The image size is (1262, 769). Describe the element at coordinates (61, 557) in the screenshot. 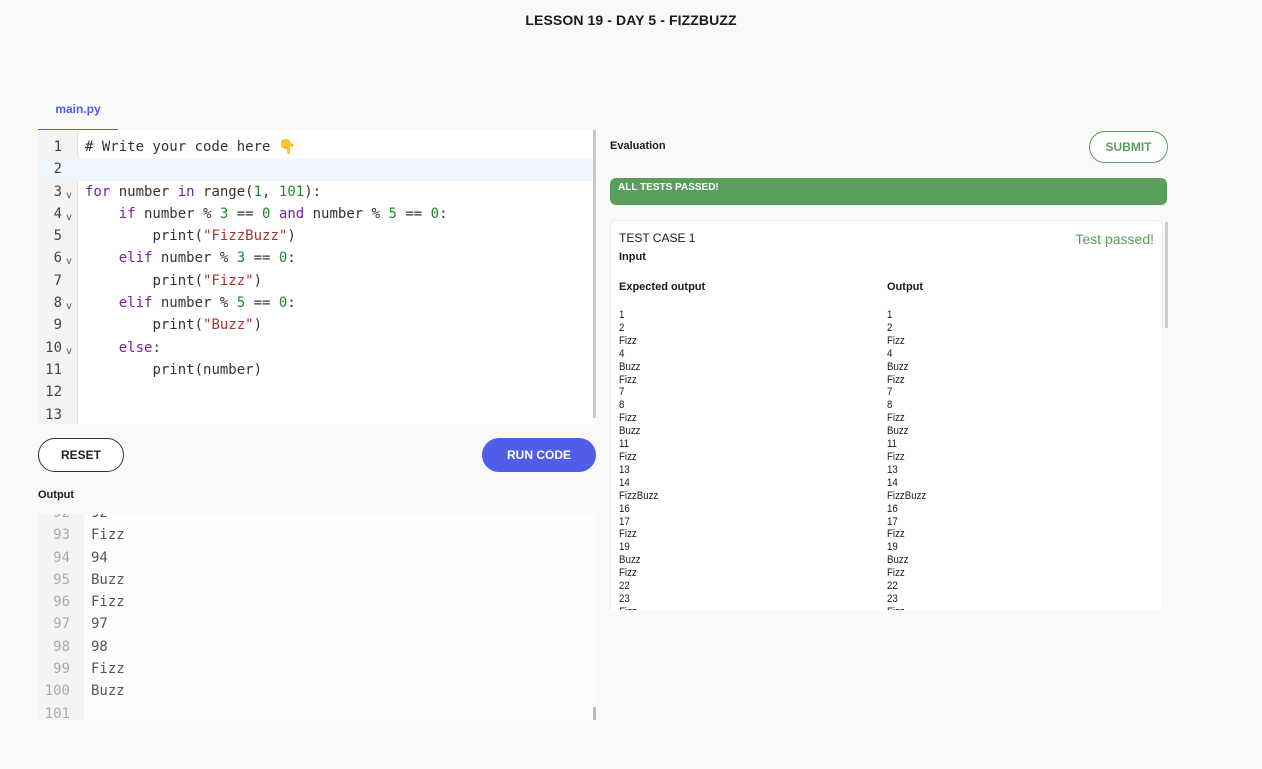

I see `line-number: 94` at that location.